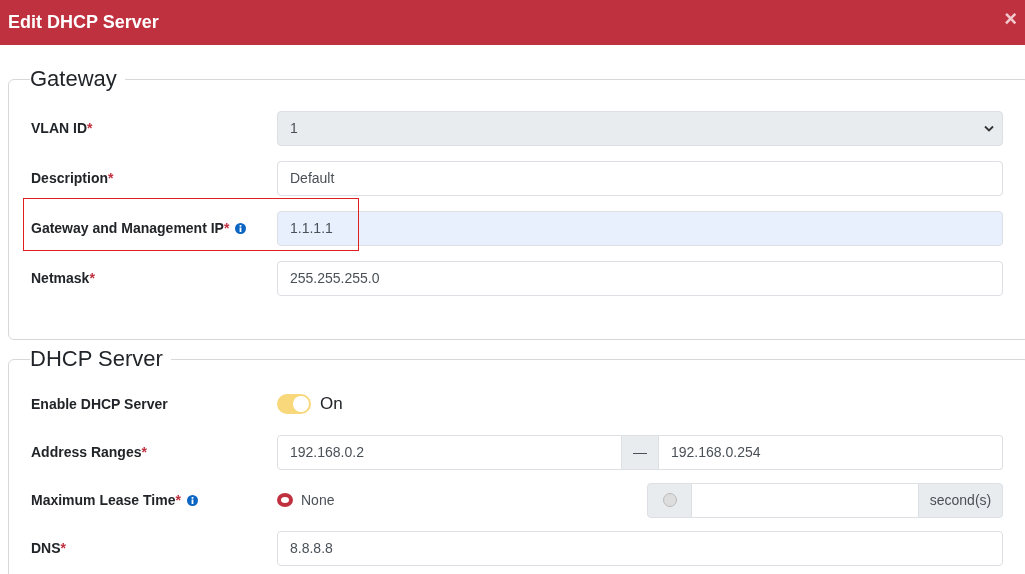 The height and width of the screenshot is (574, 1025). I want to click on section-title: DHCP Server, so click(97, 359).